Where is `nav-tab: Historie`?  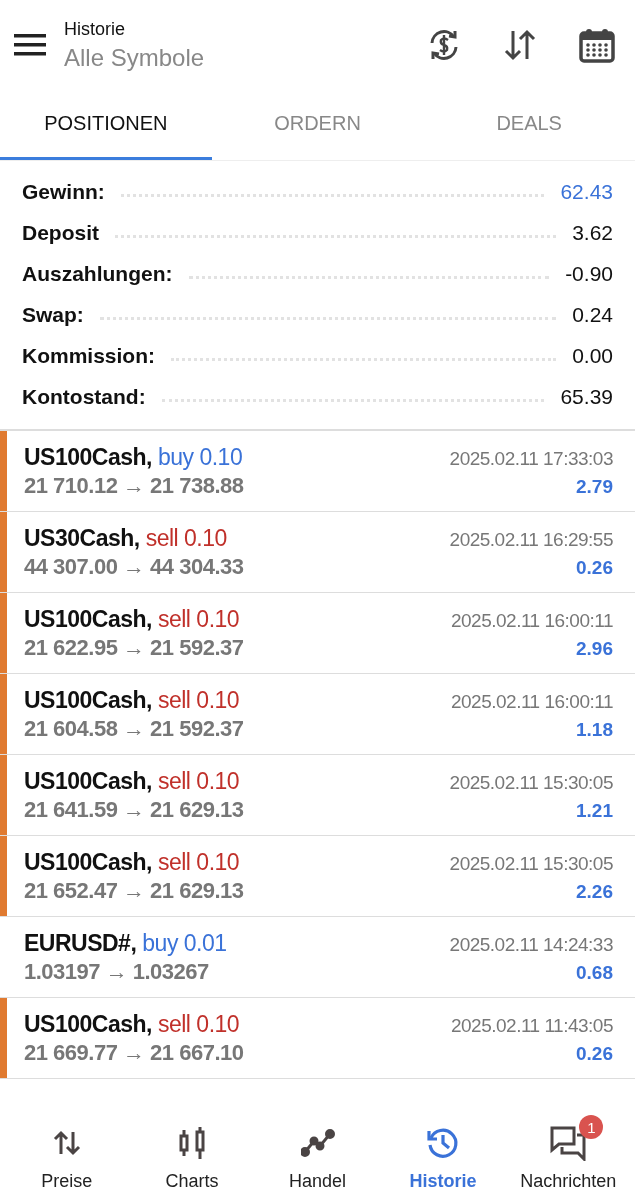 nav-tab: Historie is located at coordinates (443, 1151).